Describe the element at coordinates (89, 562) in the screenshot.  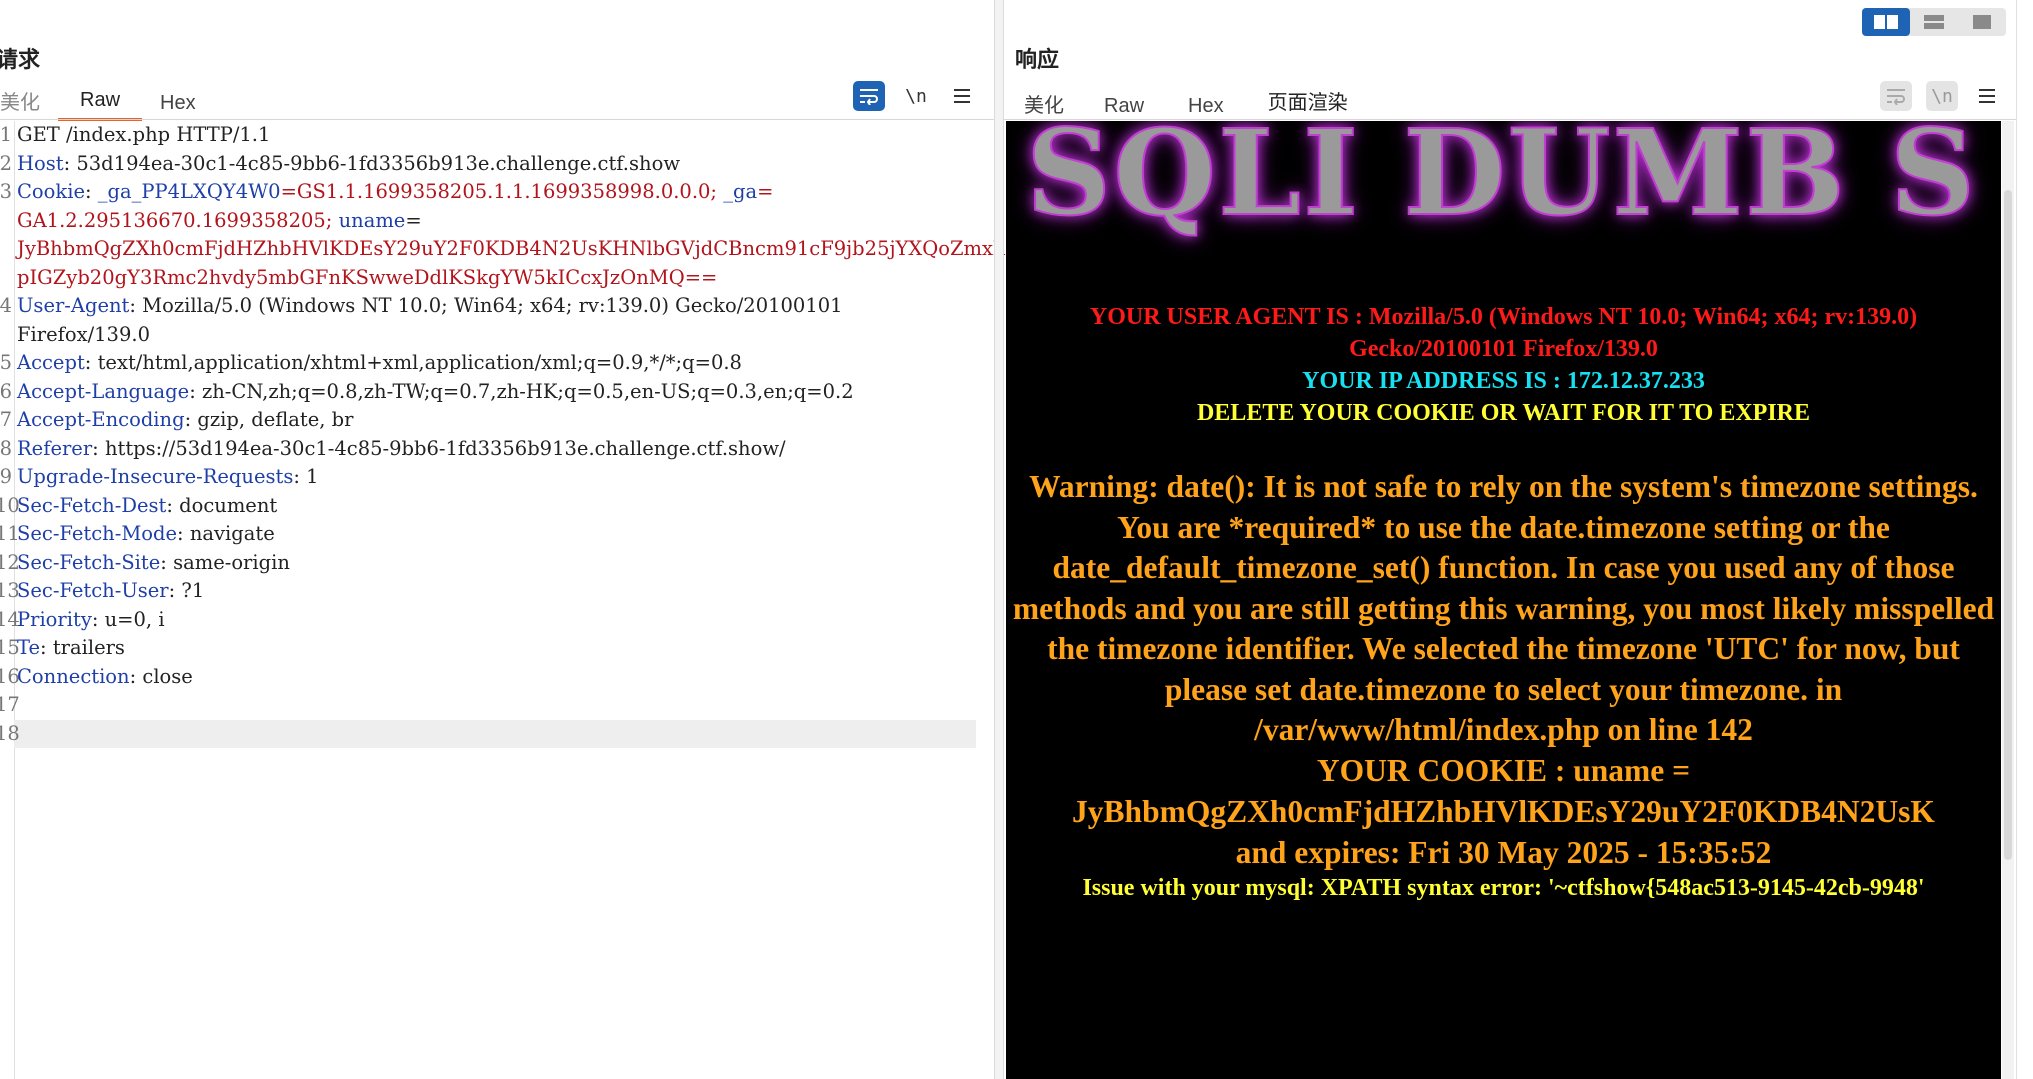
I see `header-name: Sec-Fetch-Site` at that location.